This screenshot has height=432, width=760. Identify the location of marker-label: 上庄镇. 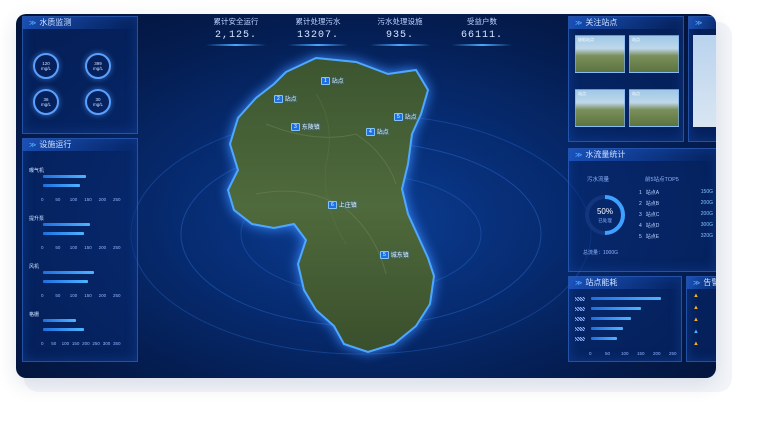
(347, 206).